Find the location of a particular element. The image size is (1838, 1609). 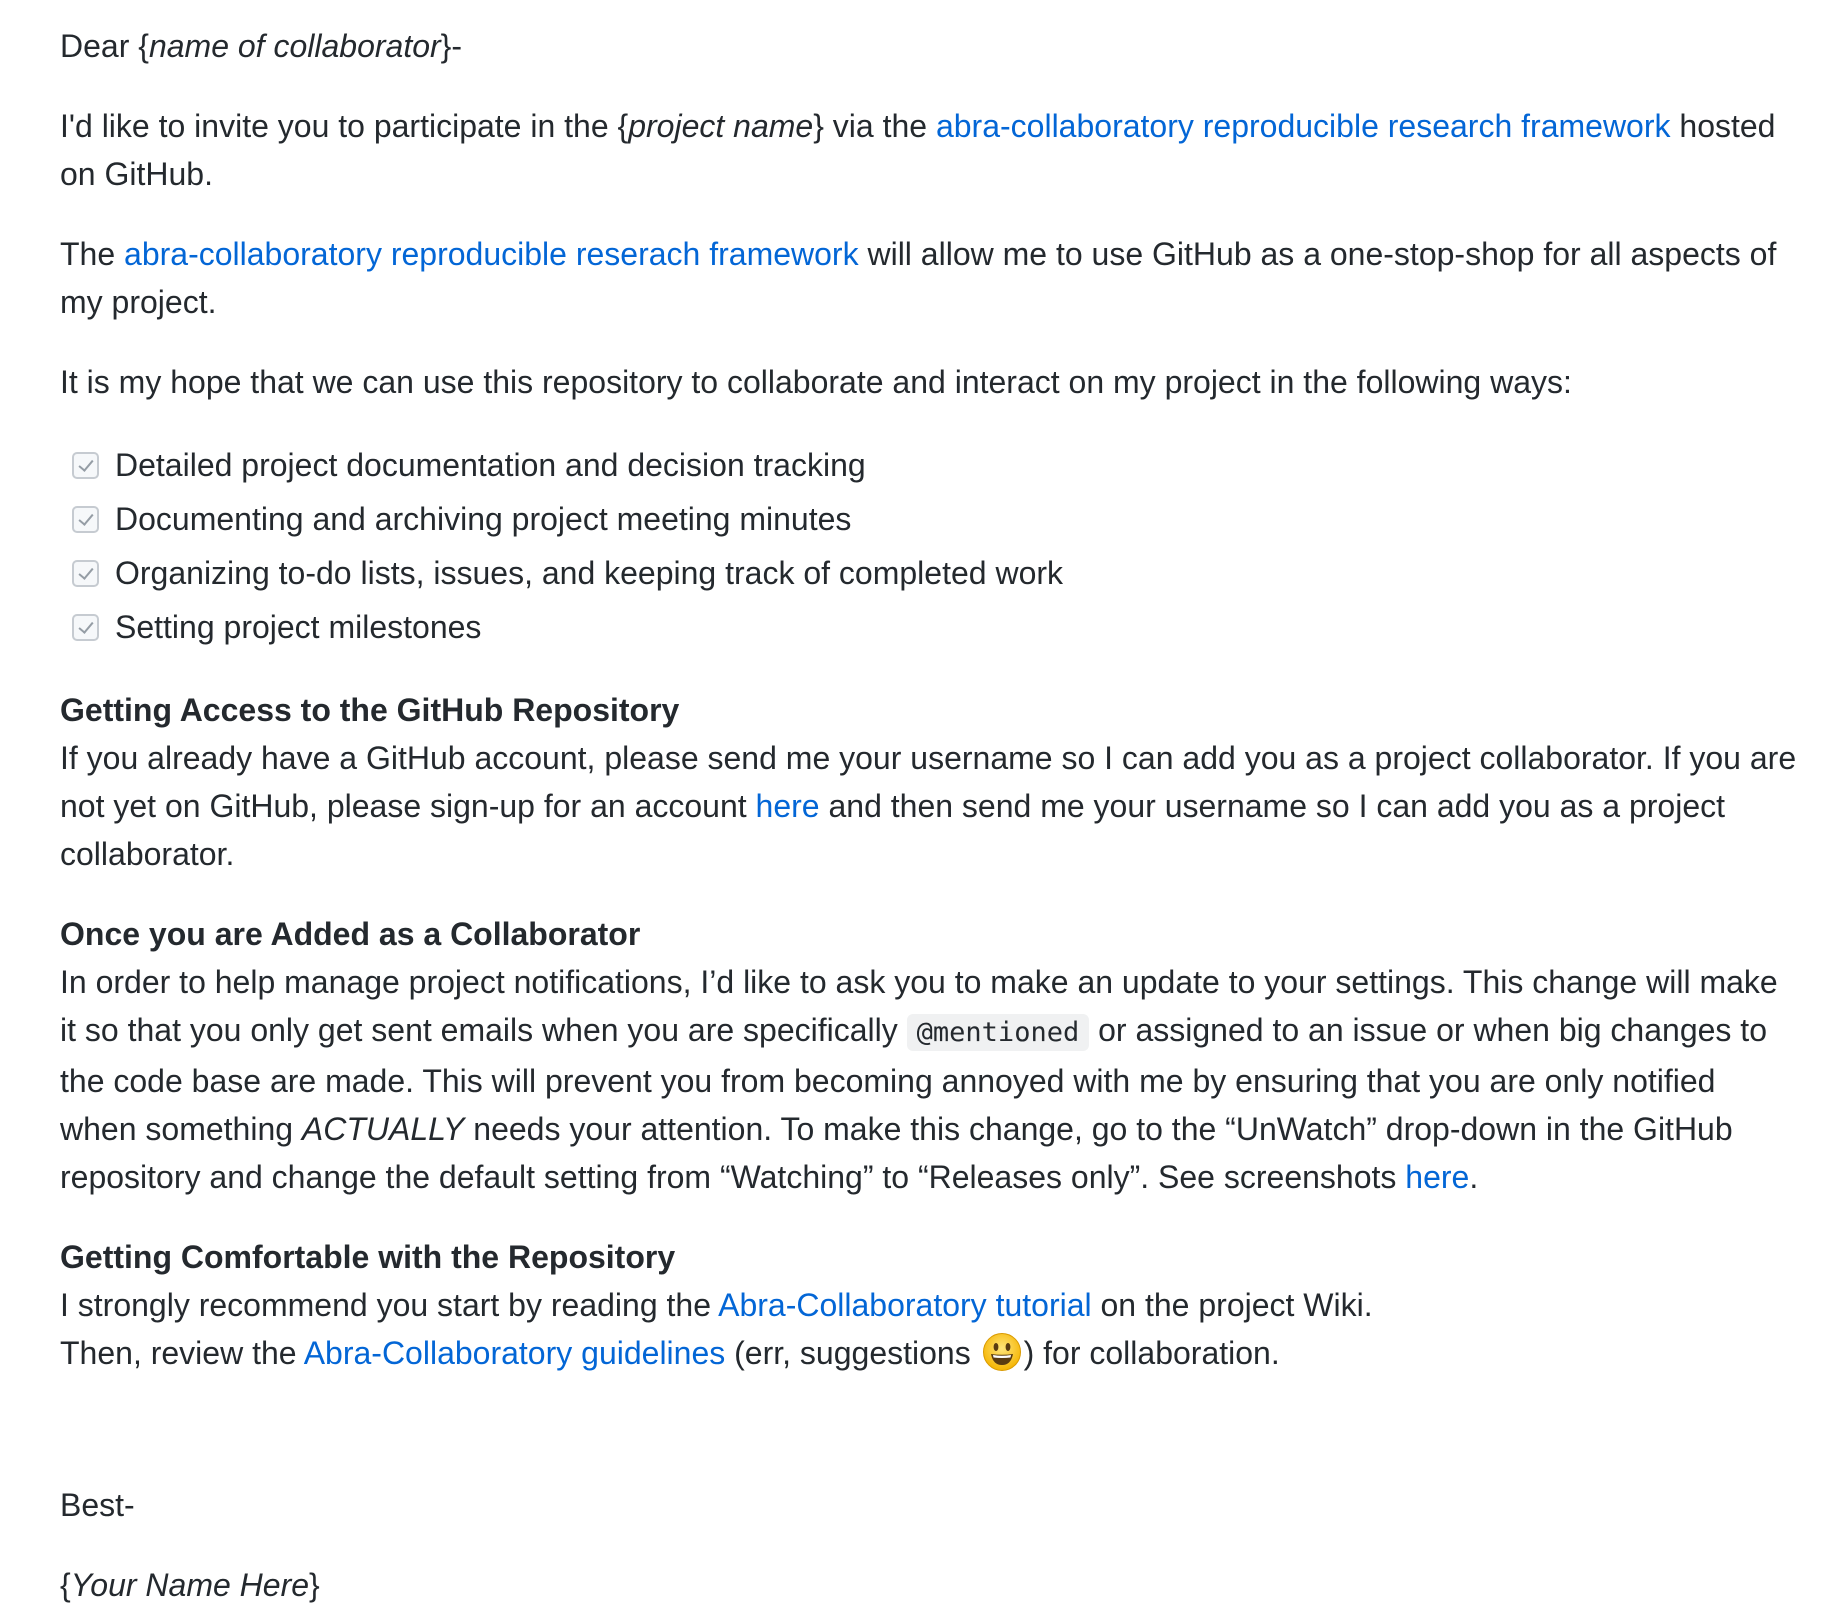

greeting-suffix: }- is located at coordinates (451, 46).